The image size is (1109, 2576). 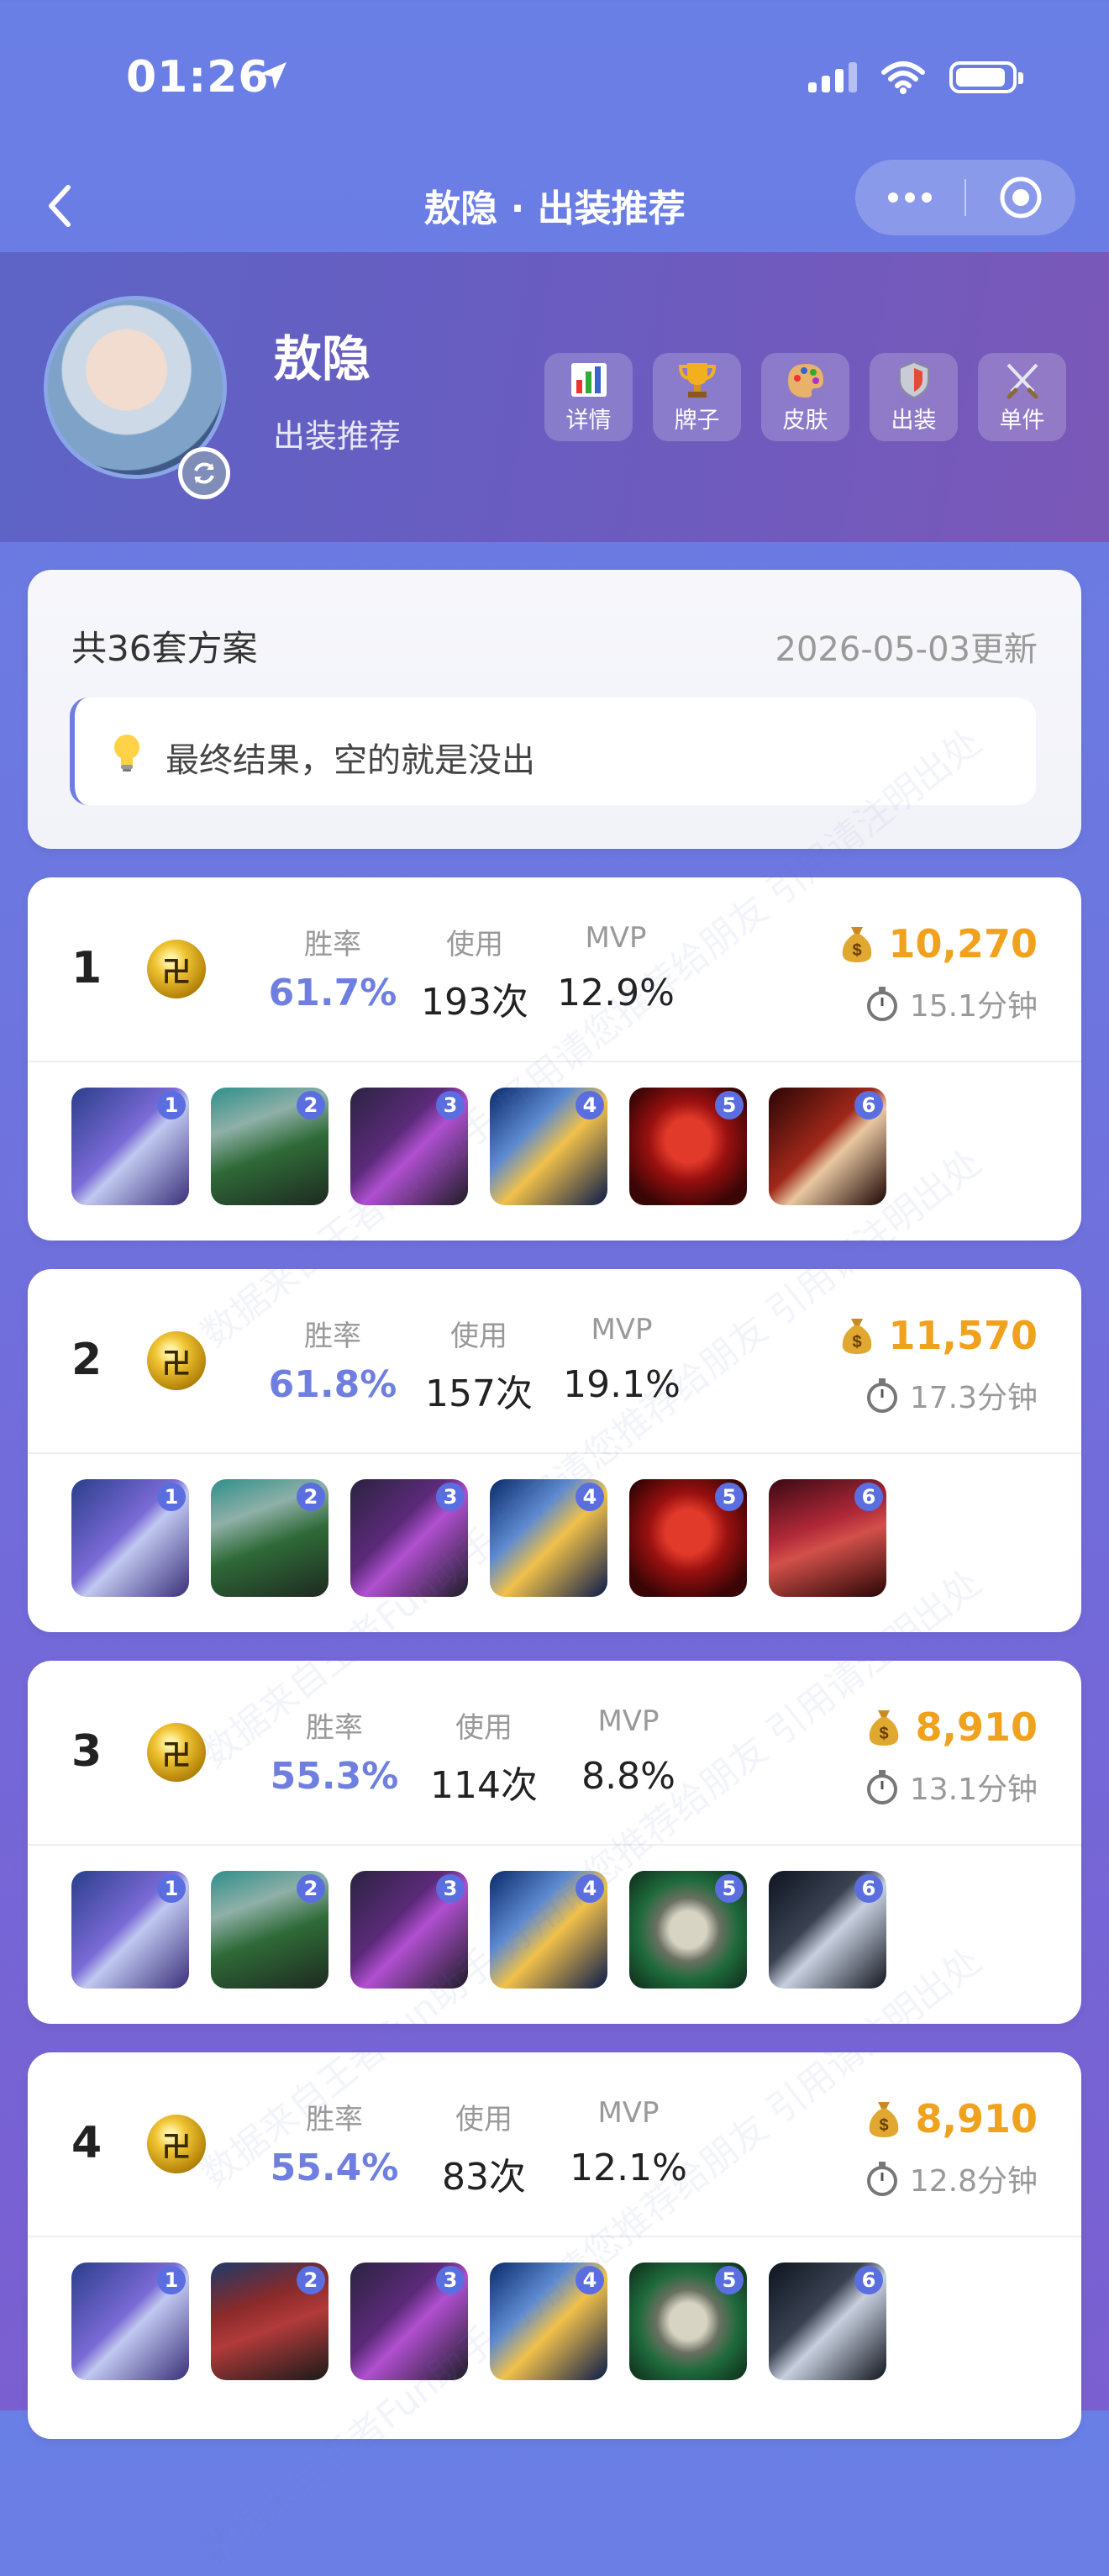 What do you see at coordinates (986, 77) in the screenshot?
I see `battery-icon` at bounding box center [986, 77].